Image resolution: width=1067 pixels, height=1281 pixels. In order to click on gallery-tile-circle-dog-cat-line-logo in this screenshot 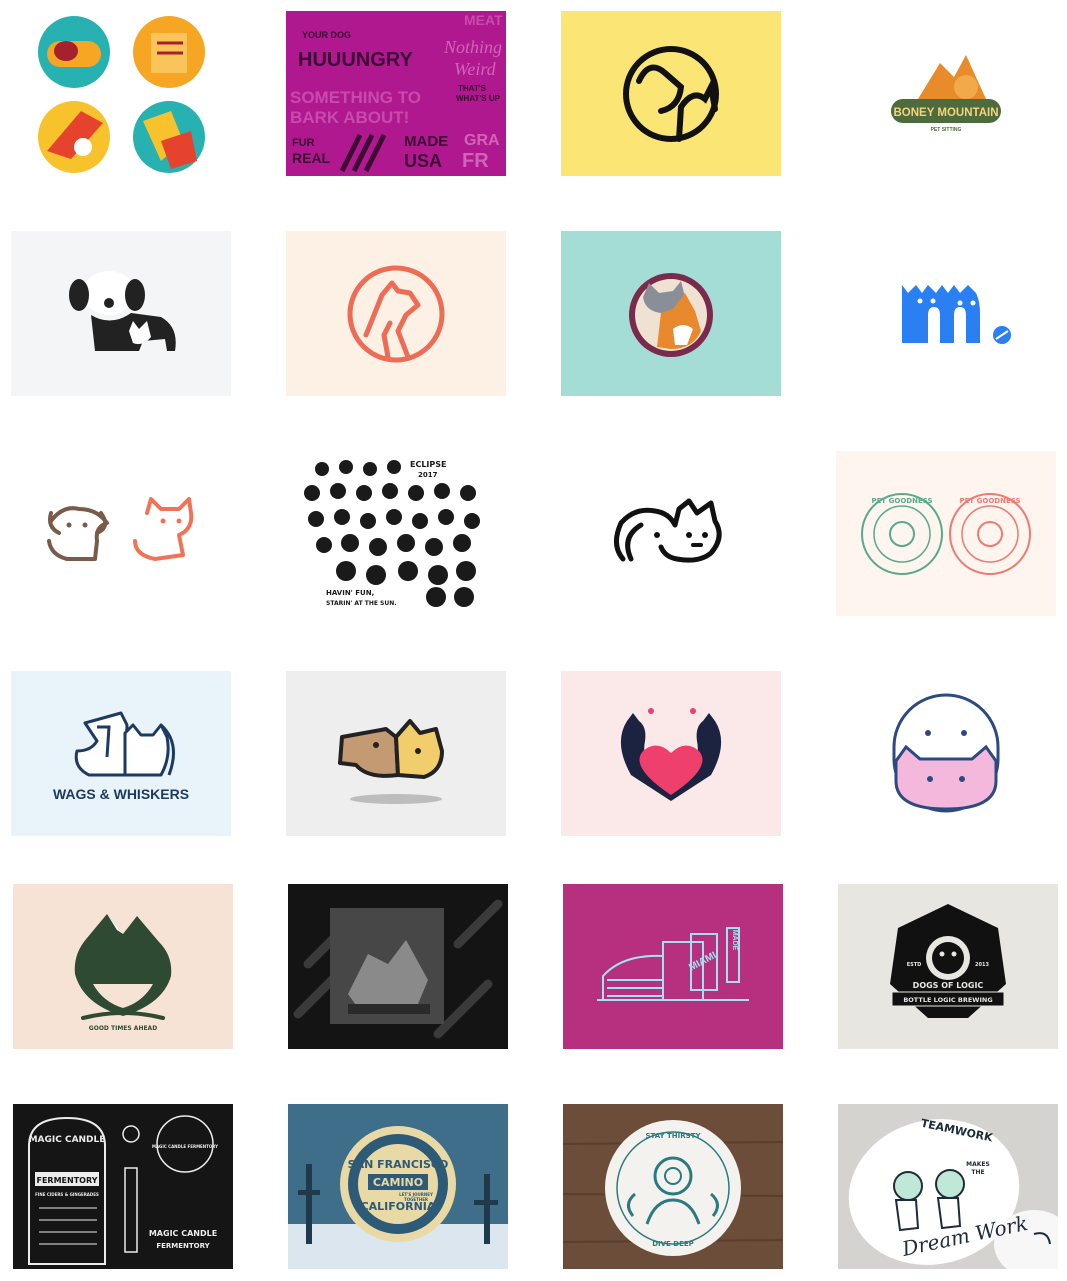, I will do `click(671, 93)`.